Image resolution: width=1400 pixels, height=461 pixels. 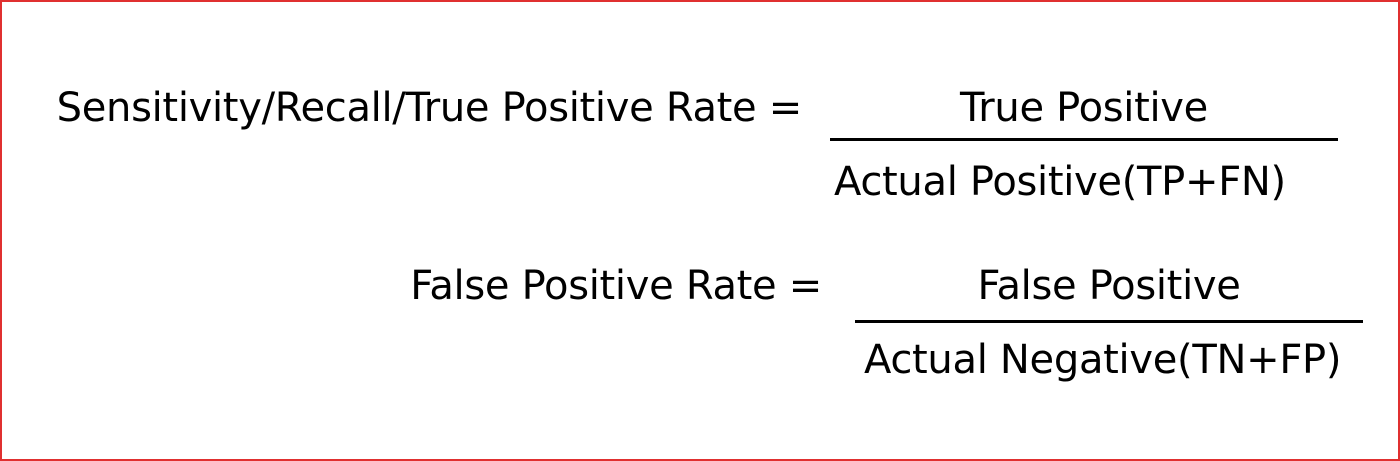 I want to click on formula-denominator: Actual Positive(TP+FN), so click(x=1060, y=182).